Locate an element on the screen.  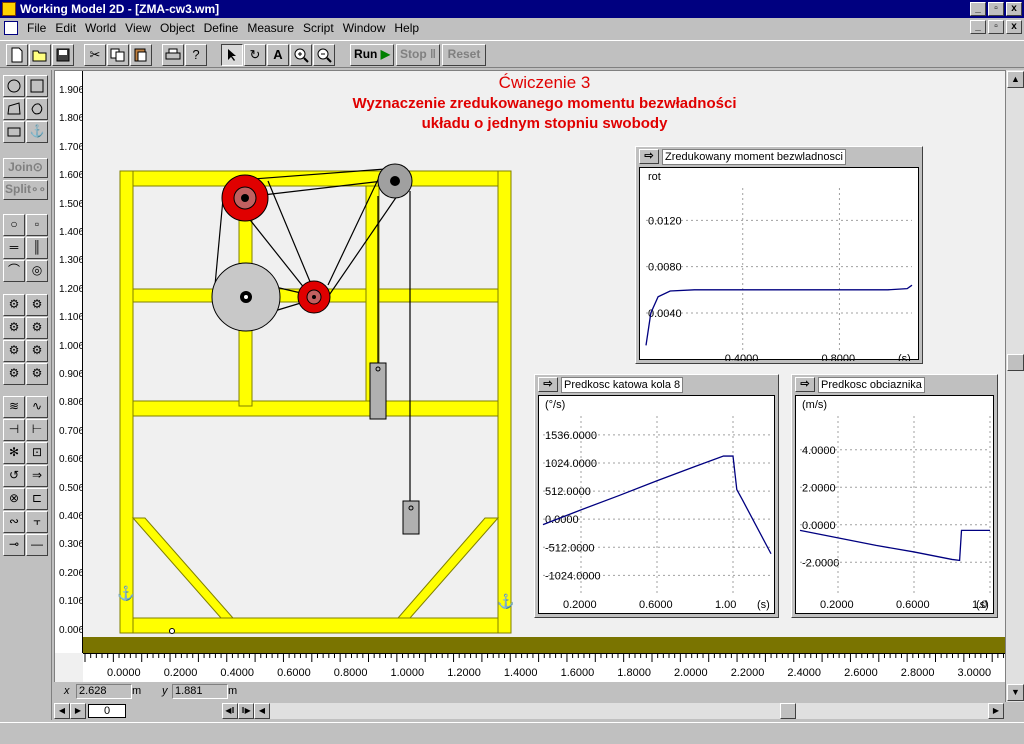
run-label: Run is located at coordinates (366, 54).